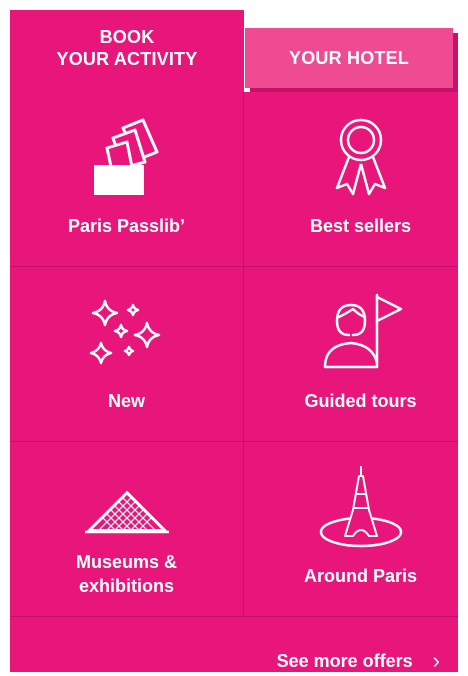 The height and width of the screenshot is (676, 468). What do you see at coordinates (126, 401) in the screenshot?
I see `grid-item-label: New` at bounding box center [126, 401].